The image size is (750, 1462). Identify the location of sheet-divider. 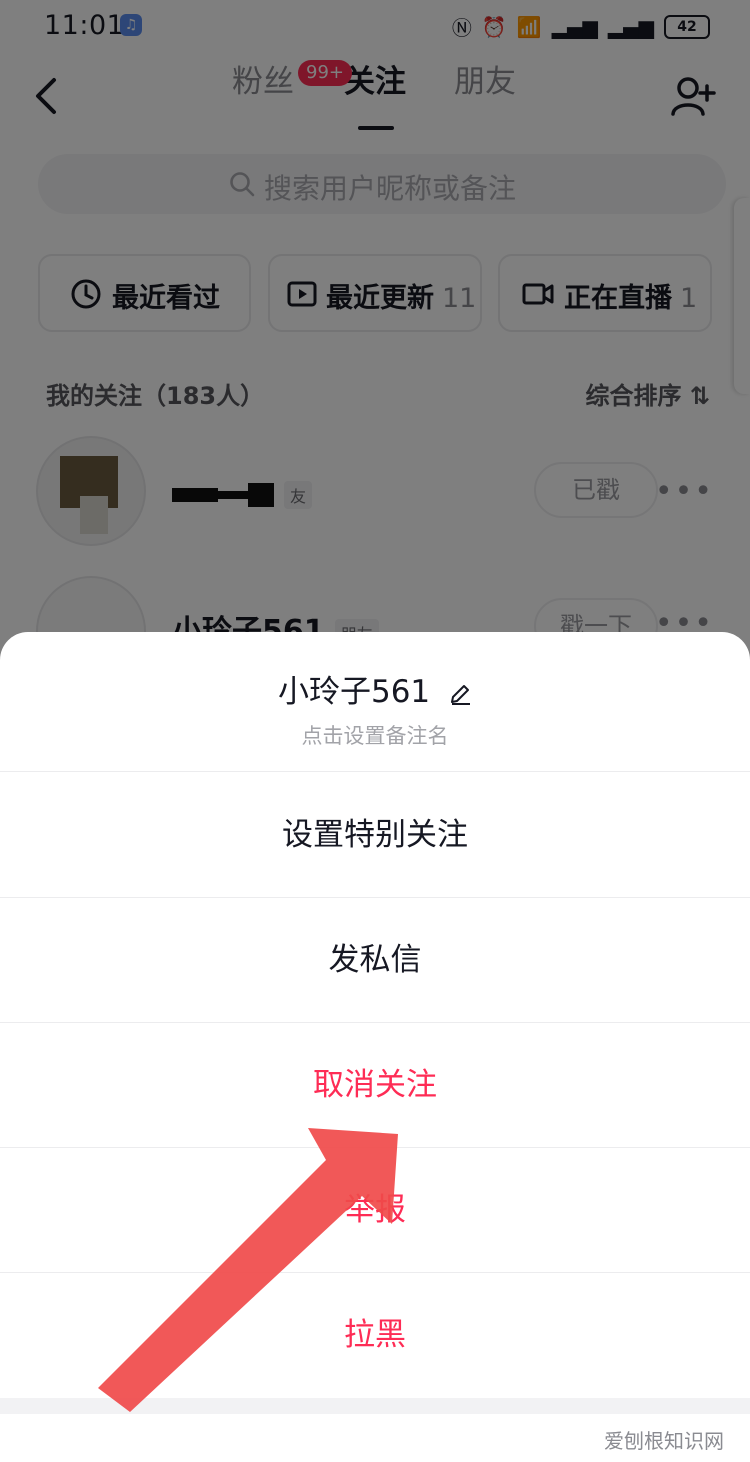
(375, 1406).